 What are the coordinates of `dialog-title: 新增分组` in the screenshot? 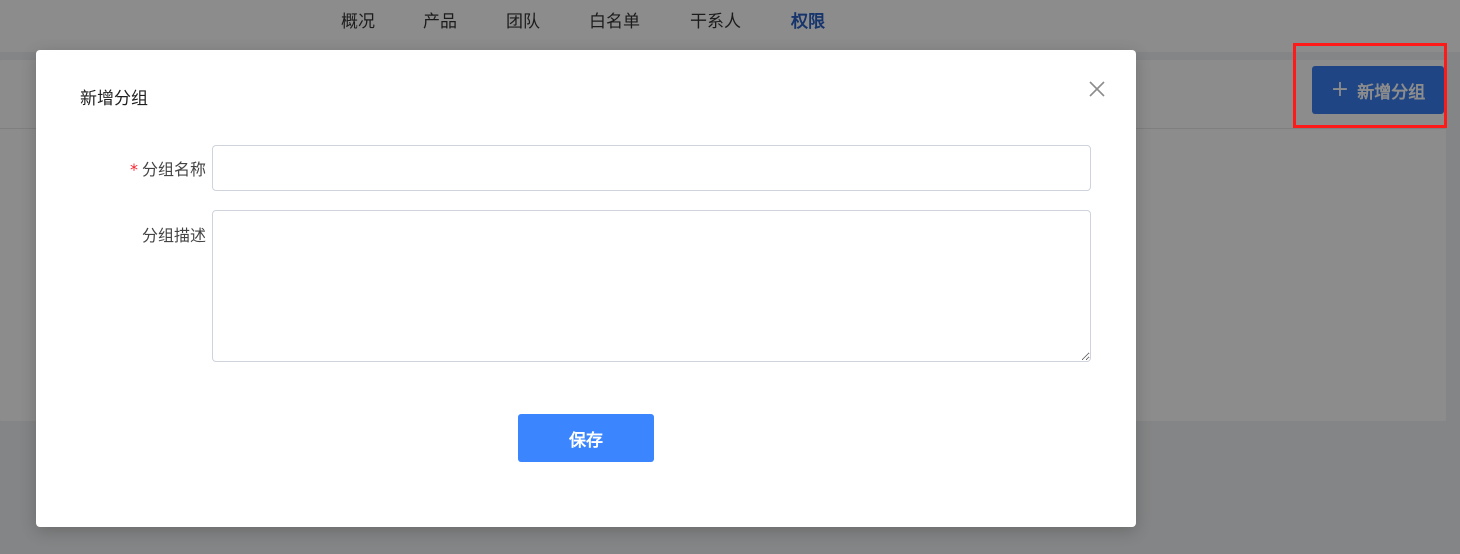 It's located at (114, 99).